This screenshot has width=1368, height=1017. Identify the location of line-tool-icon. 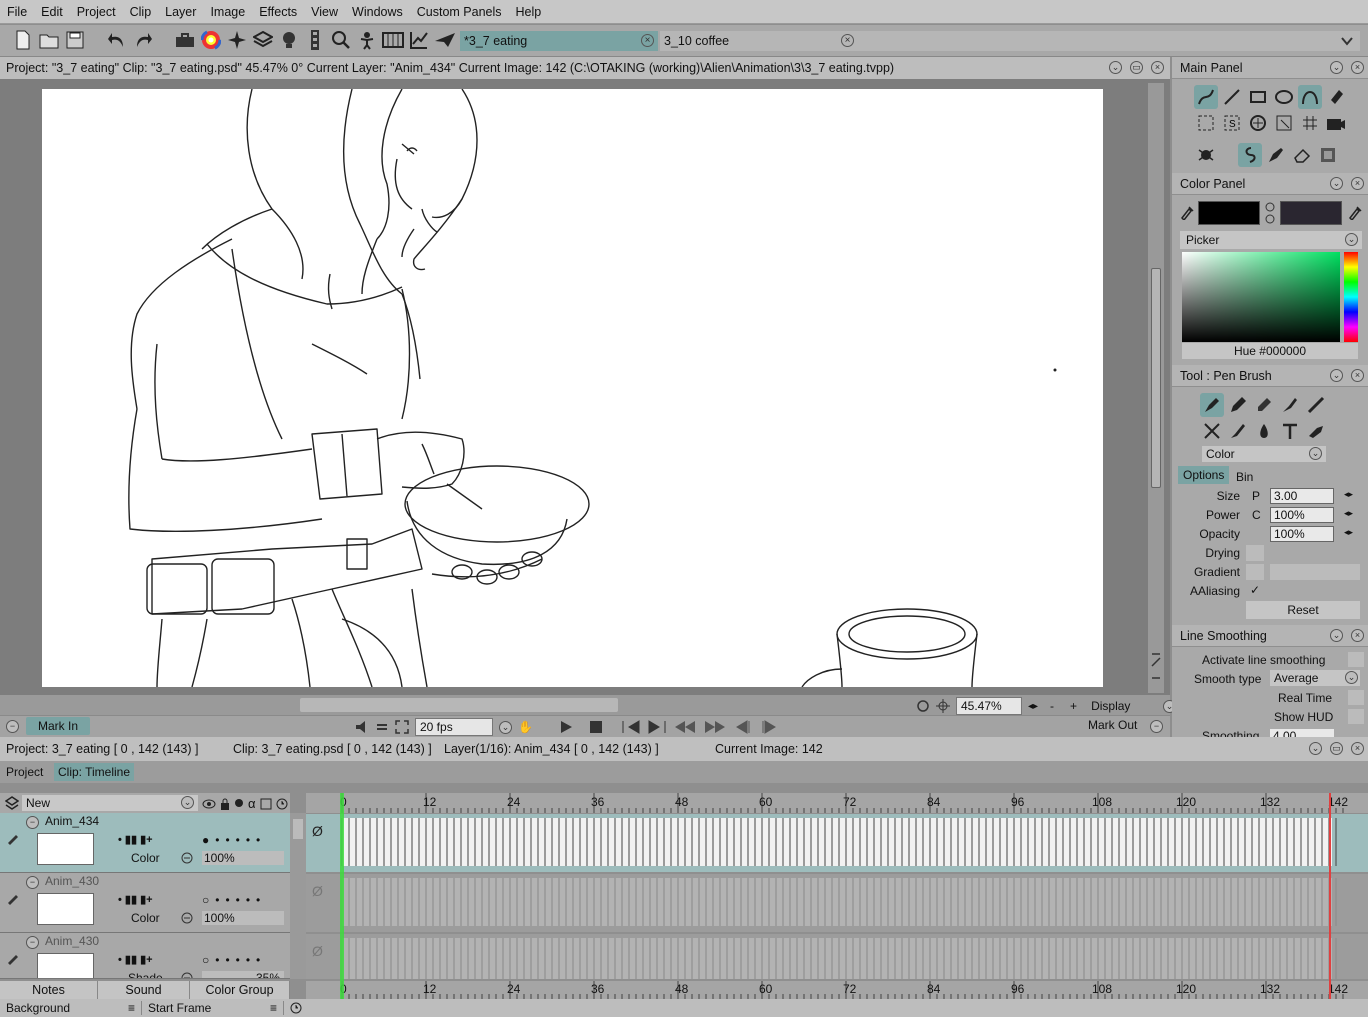
(1232, 97).